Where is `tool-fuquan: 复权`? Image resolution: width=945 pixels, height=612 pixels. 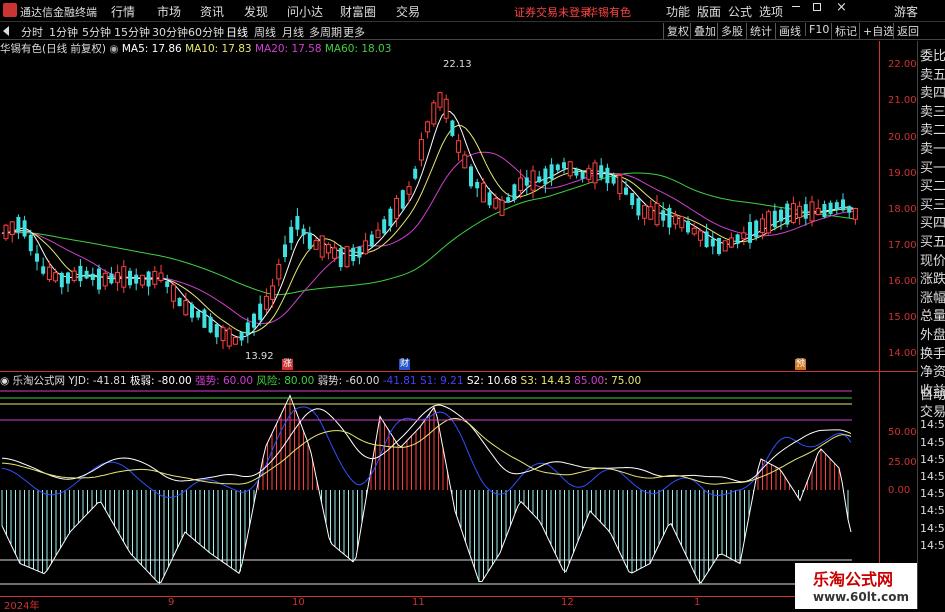 tool-fuquan: 复权 is located at coordinates (676, 31).